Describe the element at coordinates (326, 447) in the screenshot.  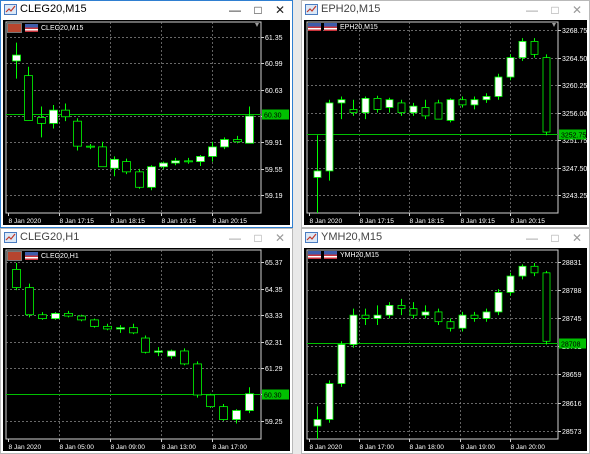
I see `time-label: 8 Jan 2020` at that location.